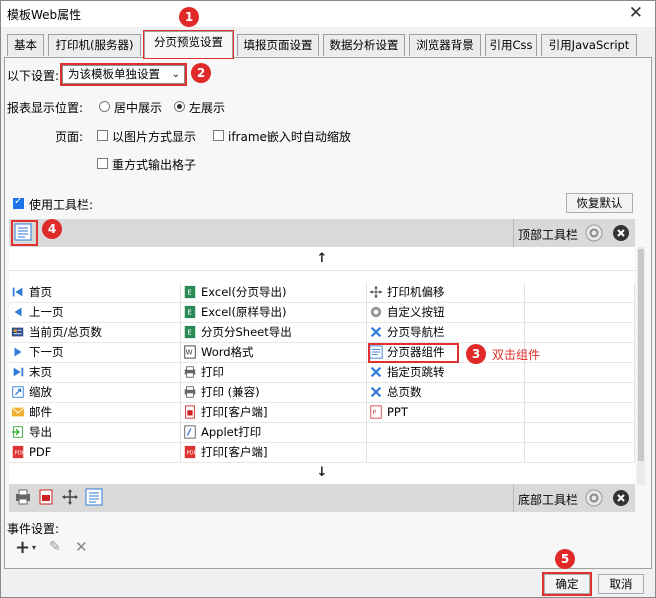 The width and height of the screenshot is (656, 598). I want to click on toolbar-item-total-pages: 总页数, so click(446, 393).